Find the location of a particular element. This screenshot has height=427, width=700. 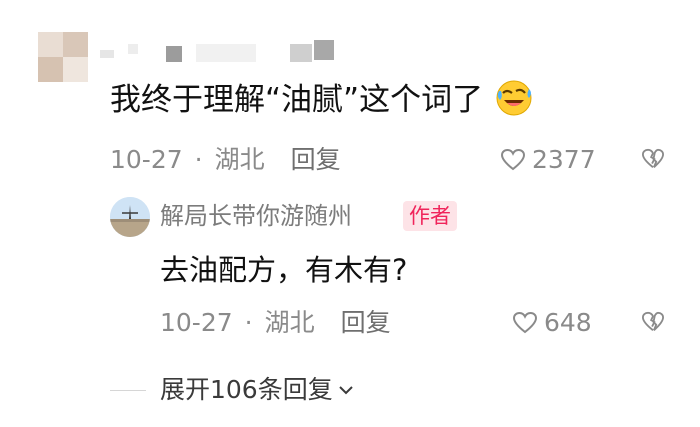

reply-author-avatar is located at coordinates (130, 217).